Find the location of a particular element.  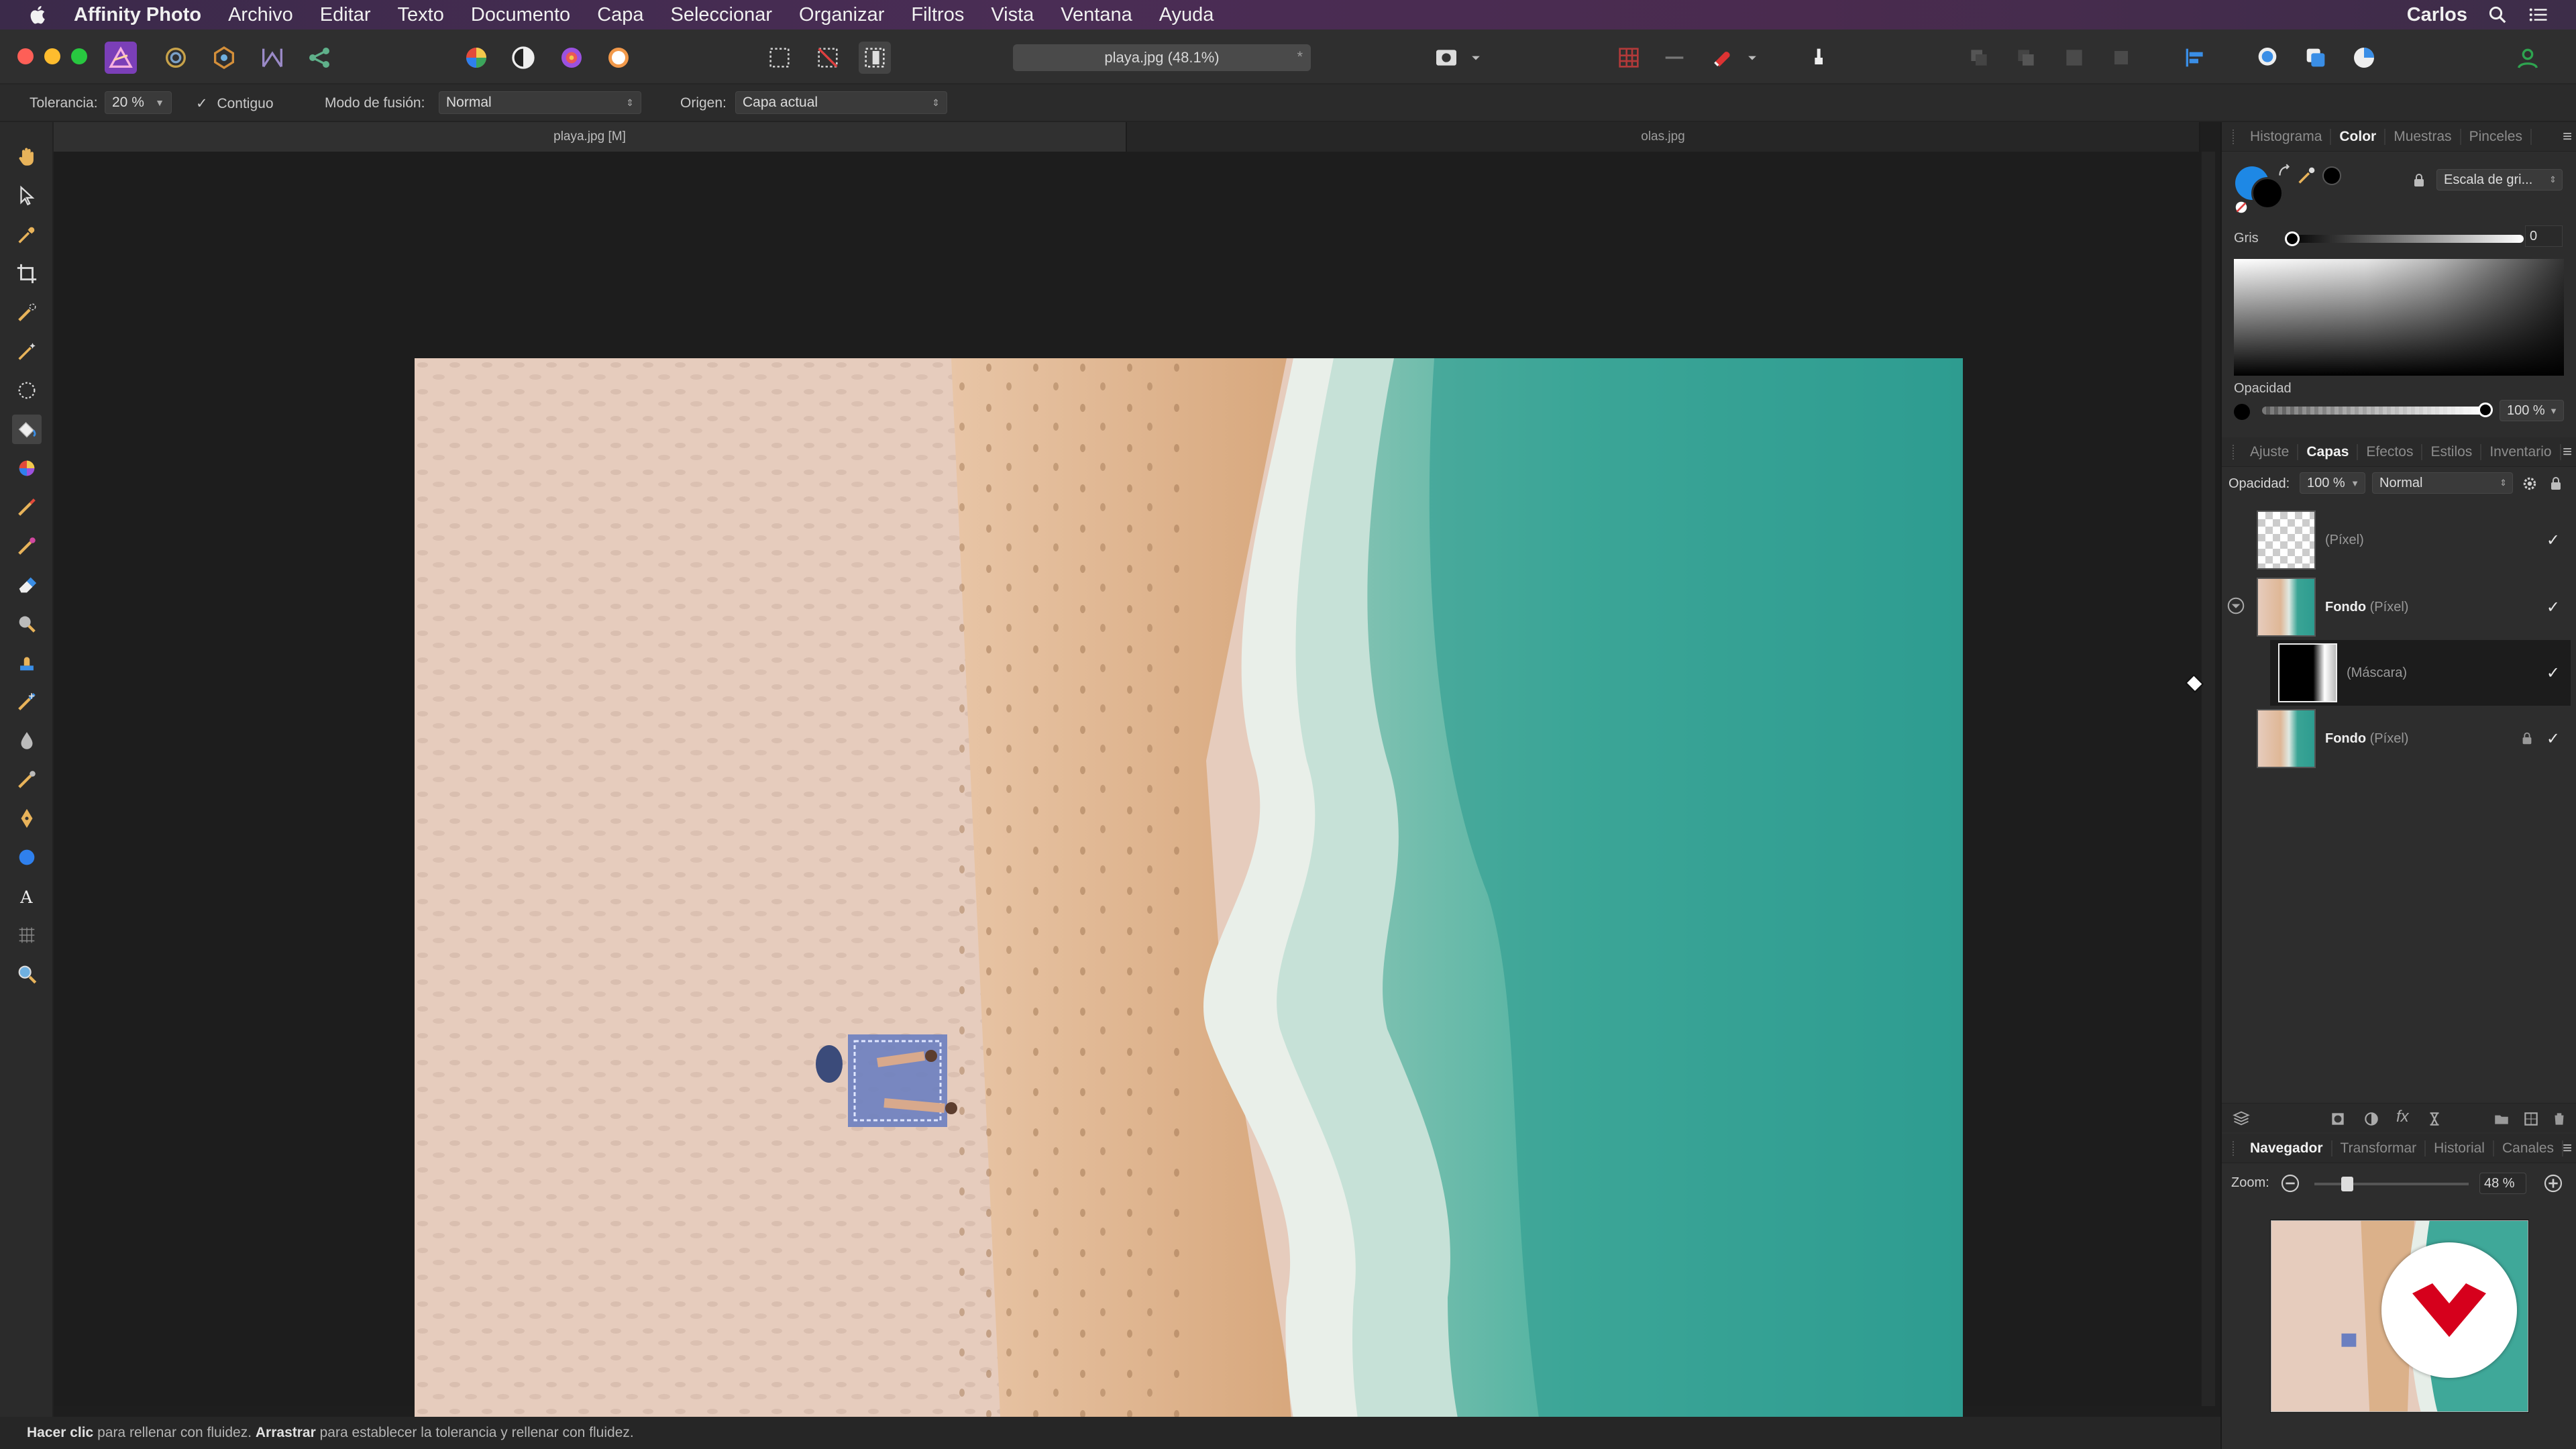

doc-tab-playa: playa.jpg [M] is located at coordinates (590, 137).